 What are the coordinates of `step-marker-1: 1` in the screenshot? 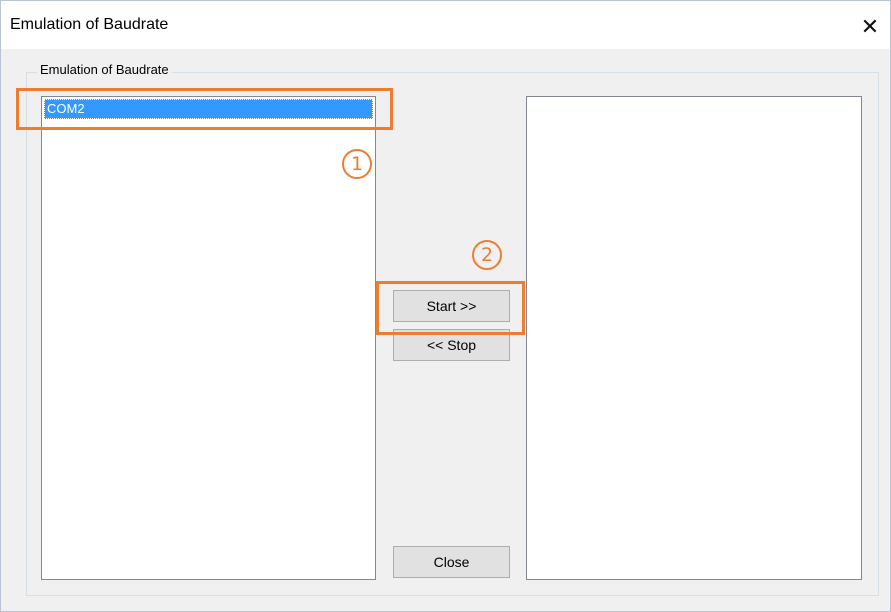 It's located at (357, 164).